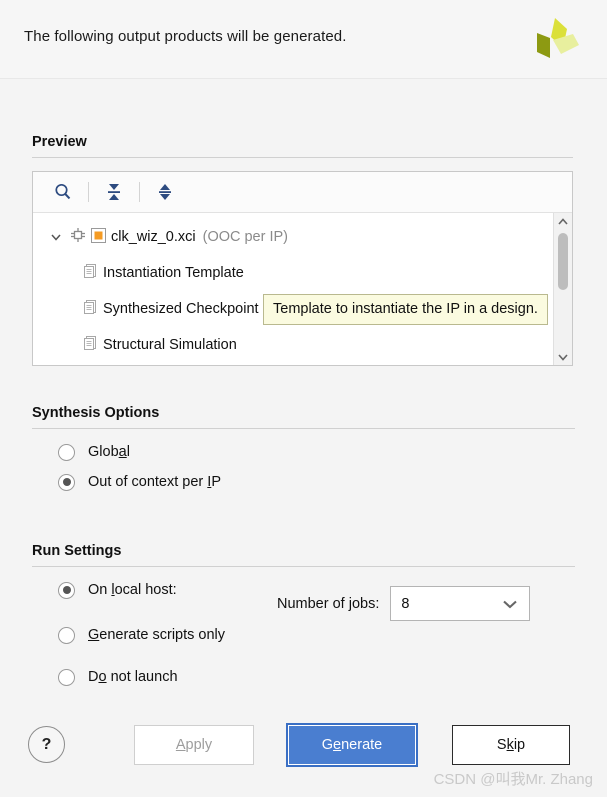  I want to click on tree-node-label: Structural Simulation, so click(170, 345).